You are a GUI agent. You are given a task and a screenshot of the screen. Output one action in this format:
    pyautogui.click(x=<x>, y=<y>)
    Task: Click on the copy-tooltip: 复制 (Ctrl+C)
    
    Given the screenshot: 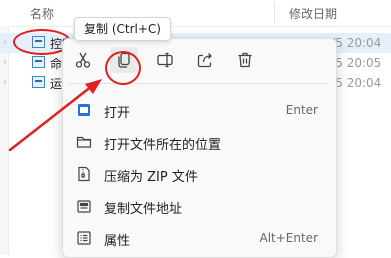 What is the action you would take?
    pyautogui.click(x=122, y=29)
    